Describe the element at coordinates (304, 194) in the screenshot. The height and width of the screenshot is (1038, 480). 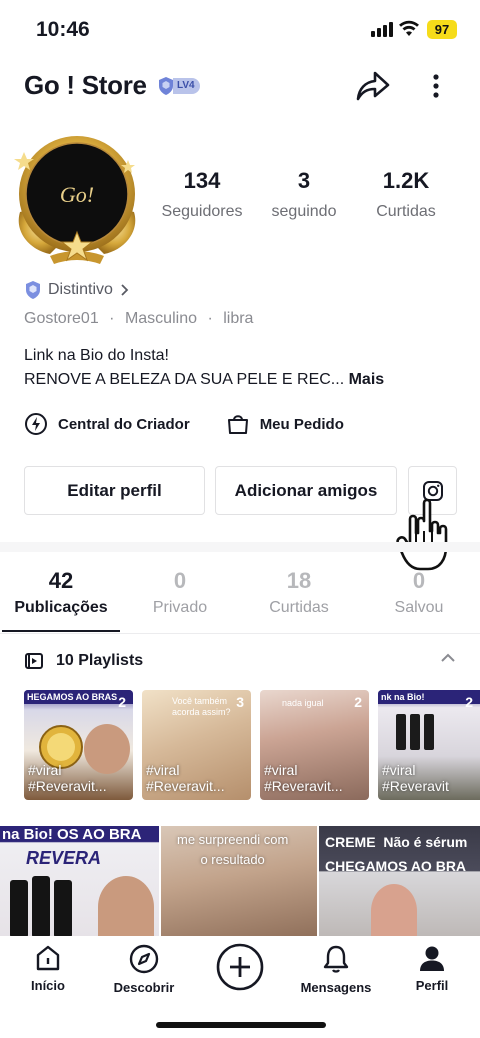
I see `stat-following: 3 seguindo` at that location.